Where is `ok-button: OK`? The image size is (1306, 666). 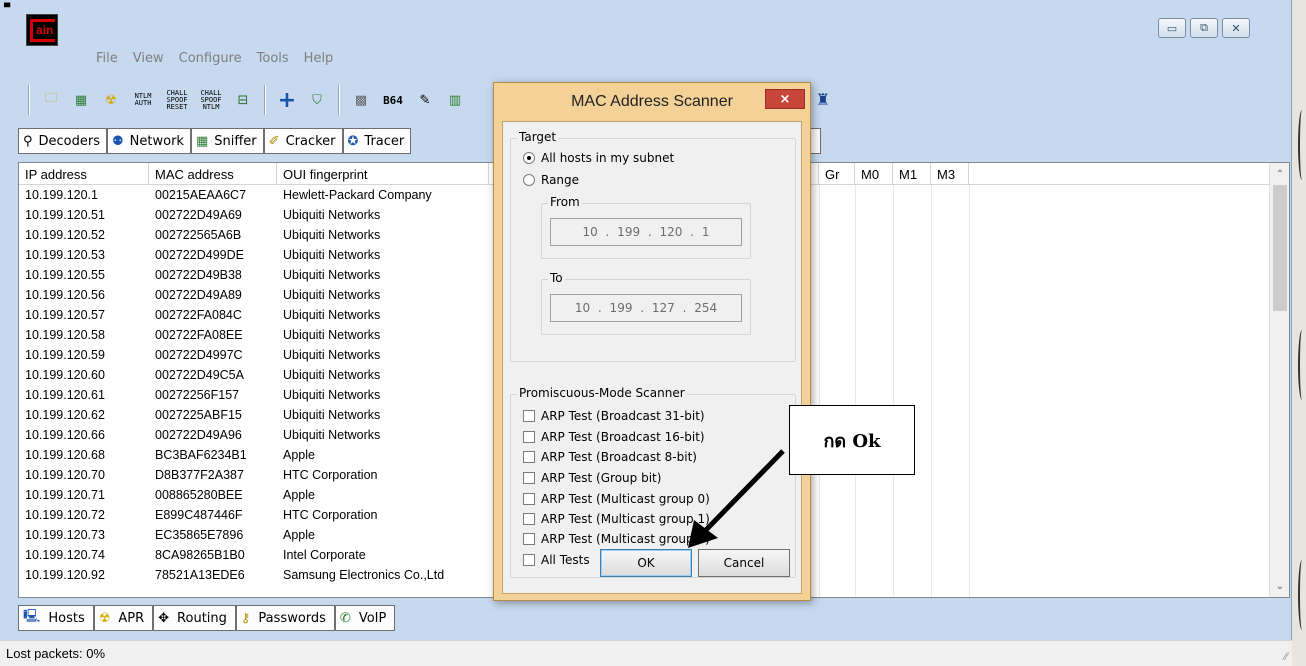
ok-button: OK is located at coordinates (646, 563).